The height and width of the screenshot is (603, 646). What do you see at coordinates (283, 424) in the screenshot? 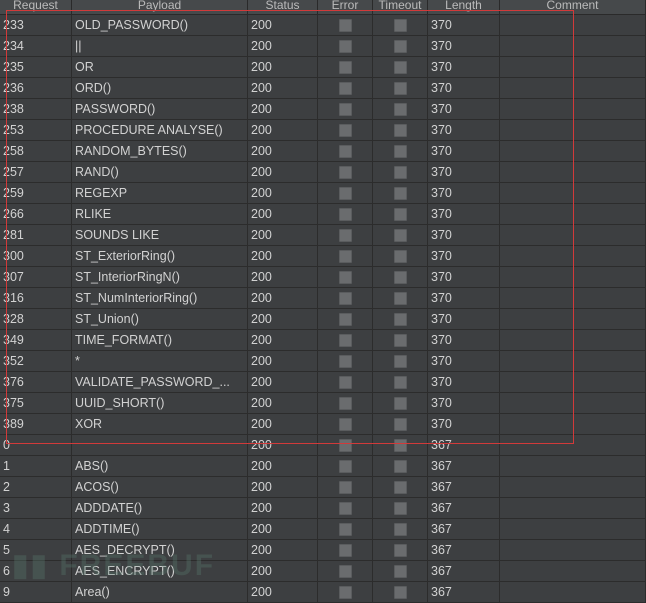
I see `status-cell: 200` at bounding box center [283, 424].